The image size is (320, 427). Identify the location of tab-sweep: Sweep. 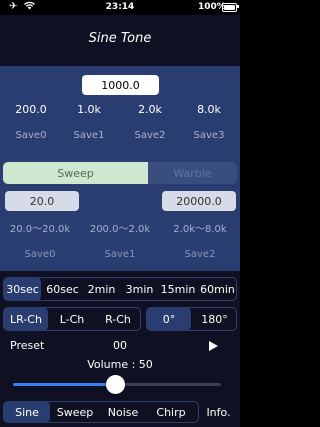
(75, 412).